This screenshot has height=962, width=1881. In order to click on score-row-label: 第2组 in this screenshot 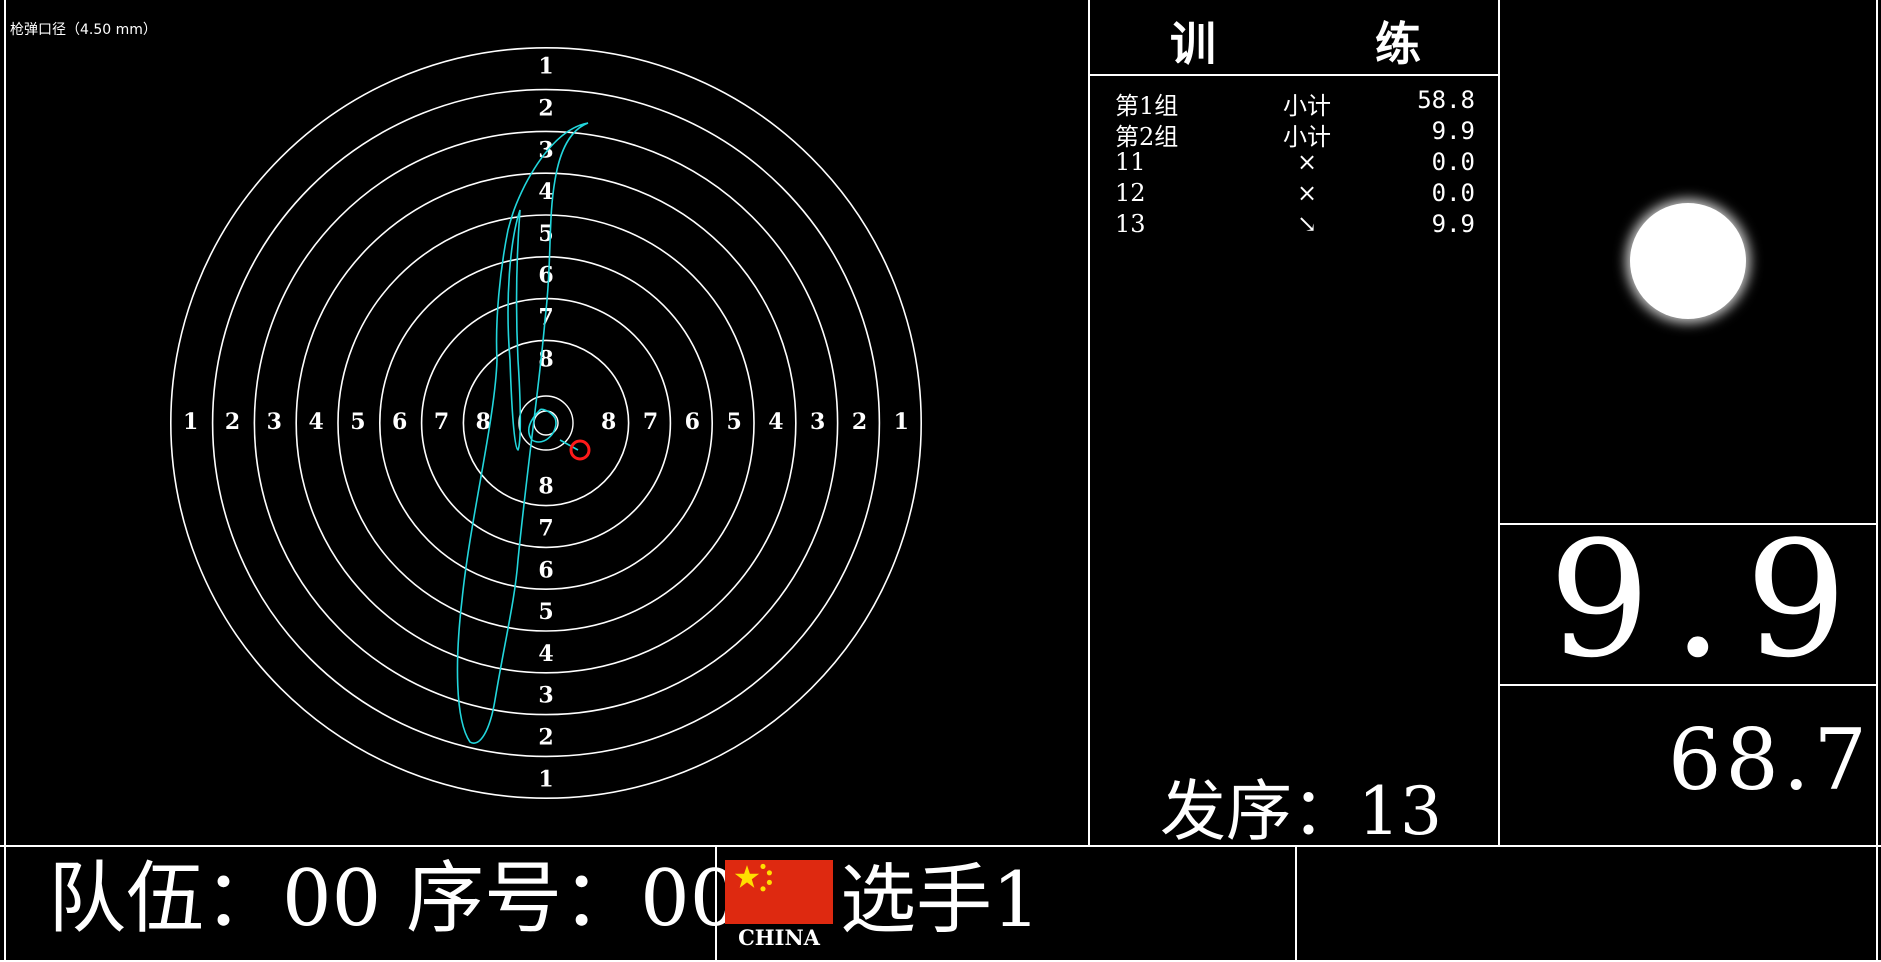, I will do `click(1147, 137)`.